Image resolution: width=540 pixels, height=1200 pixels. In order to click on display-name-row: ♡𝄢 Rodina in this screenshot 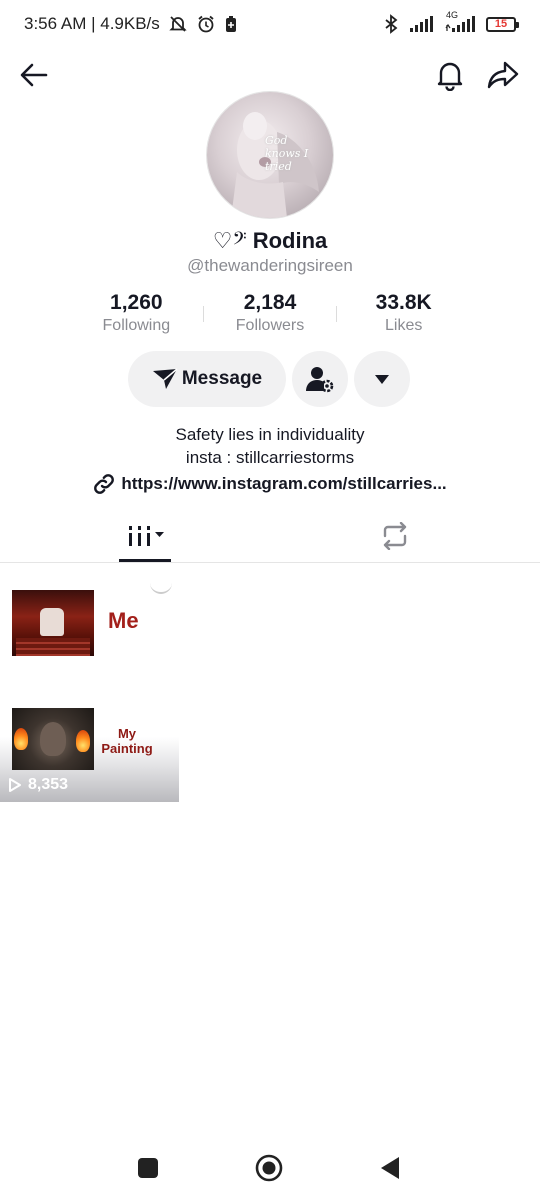, I will do `click(270, 241)`.